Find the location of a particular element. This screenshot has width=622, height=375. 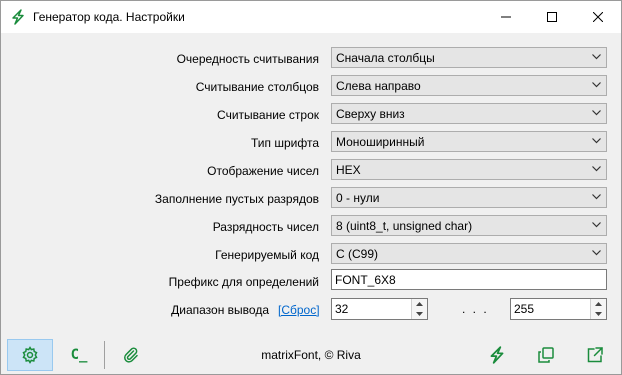

reset-link: [Сброс] is located at coordinates (299, 310).